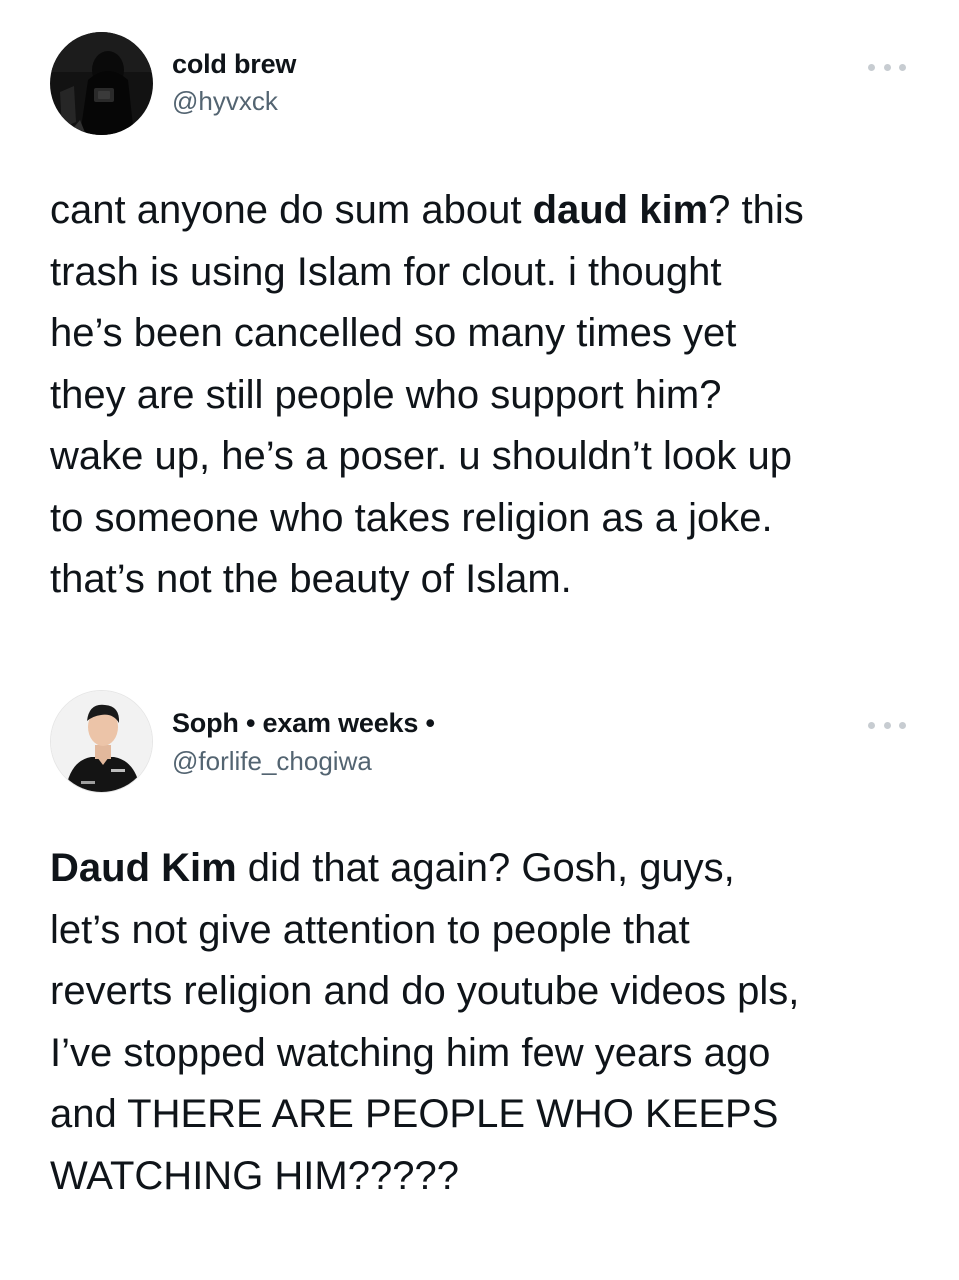 The width and height of the screenshot is (959, 1280). What do you see at coordinates (386, 394) in the screenshot?
I see `tweet-text-line: they are still people who support him?` at bounding box center [386, 394].